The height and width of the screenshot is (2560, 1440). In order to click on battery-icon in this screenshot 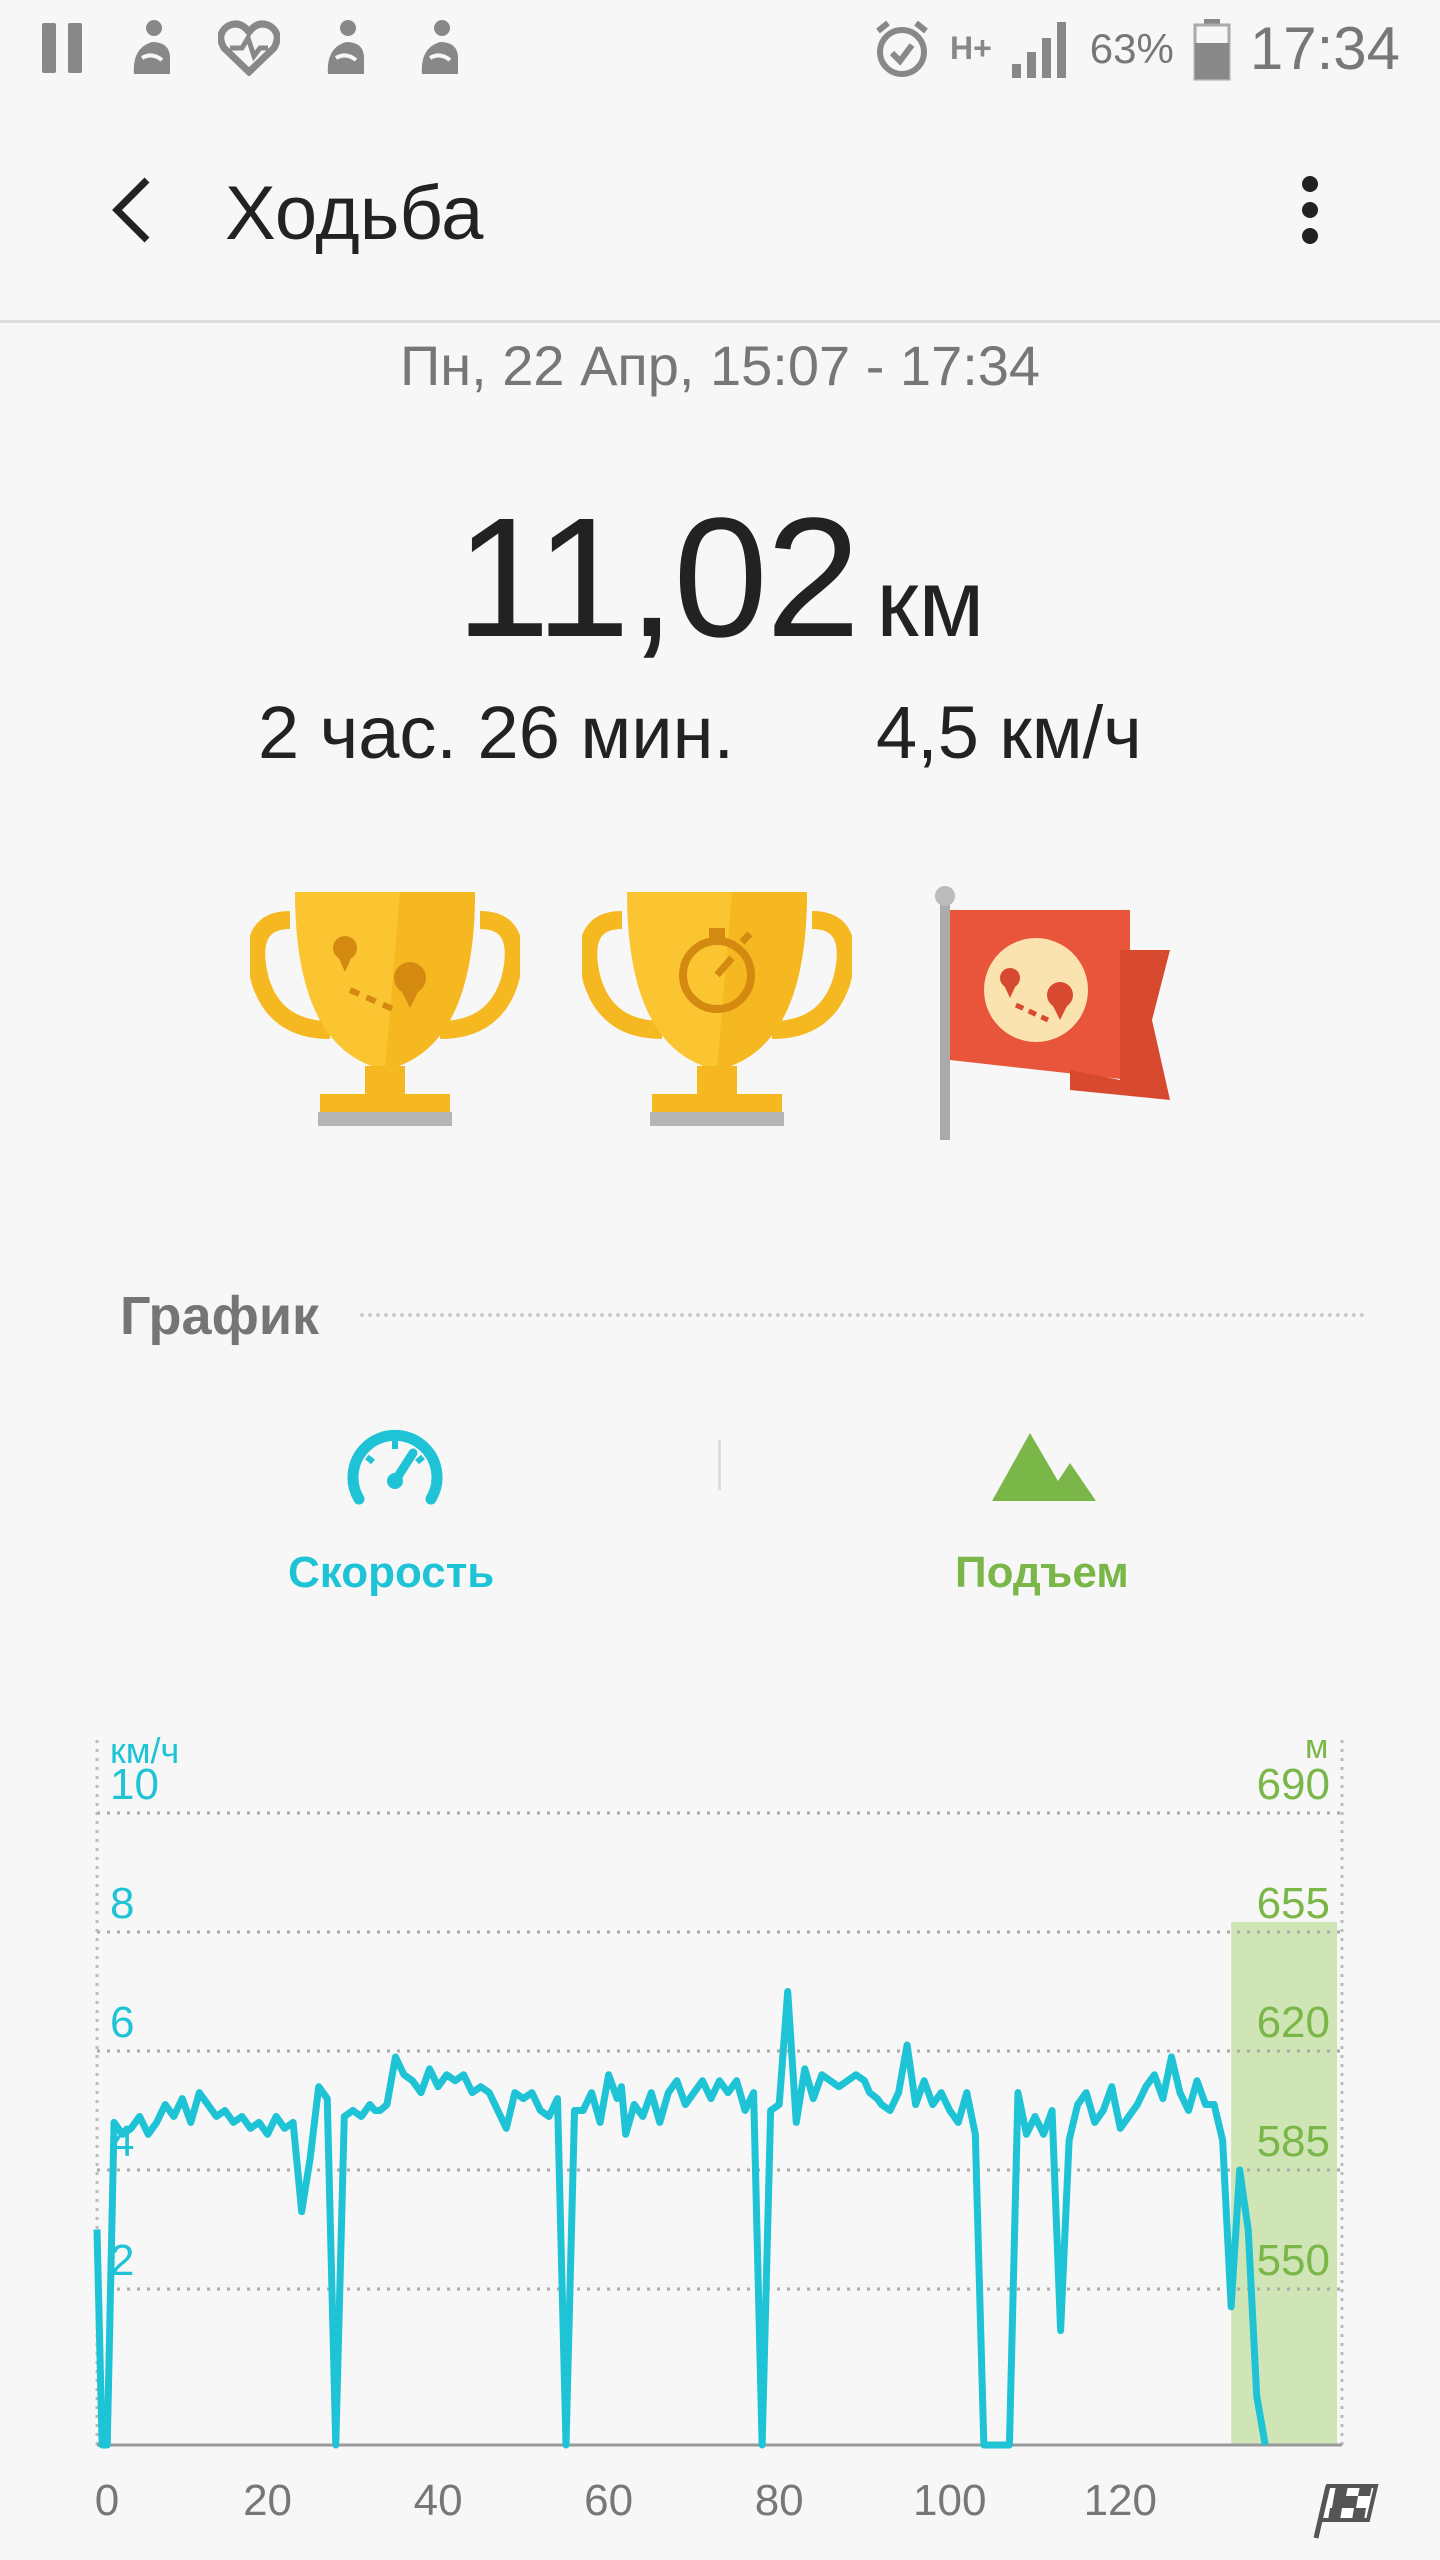, I will do `click(1212, 49)`.